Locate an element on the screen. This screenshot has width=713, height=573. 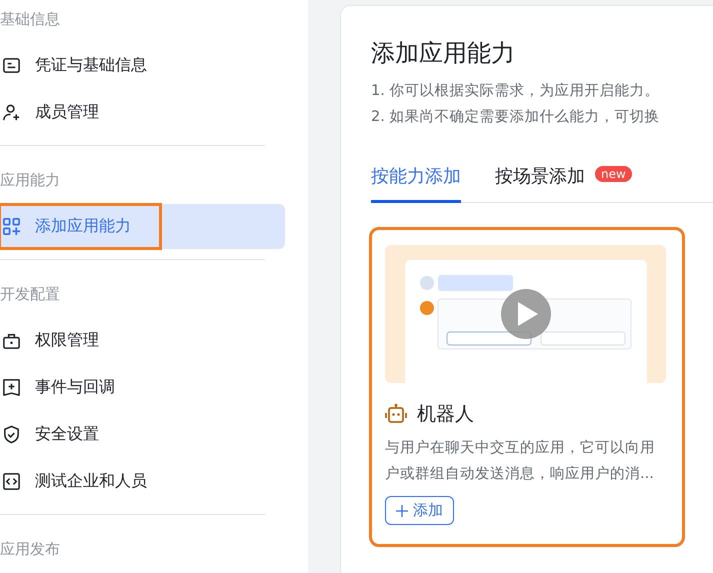
id-card-icon is located at coordinates (11, 65).